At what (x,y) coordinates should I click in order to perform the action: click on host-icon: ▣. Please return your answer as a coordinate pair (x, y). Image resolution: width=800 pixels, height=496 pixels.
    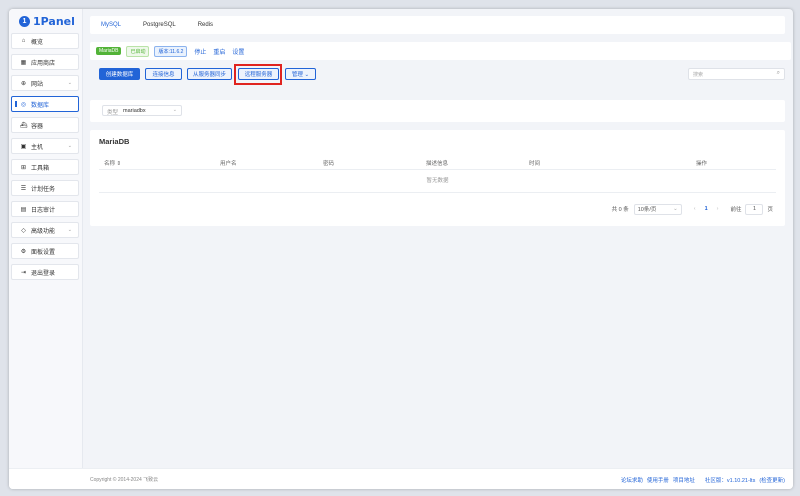
    Looking at the image, I should click on (23, 146).